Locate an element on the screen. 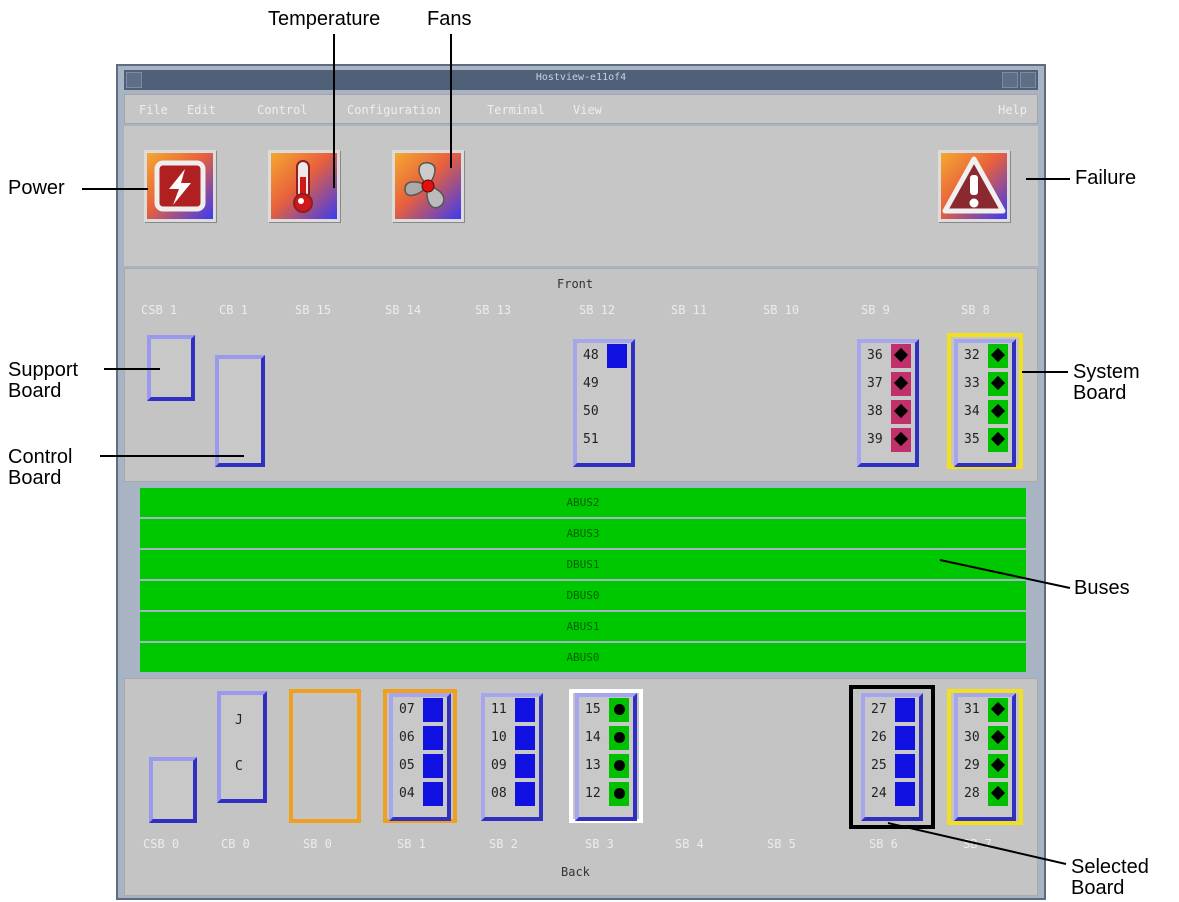 This screenshot has width=1179, height=902. bus-abus0: ABUS0 is located at coordinates (583, 657).